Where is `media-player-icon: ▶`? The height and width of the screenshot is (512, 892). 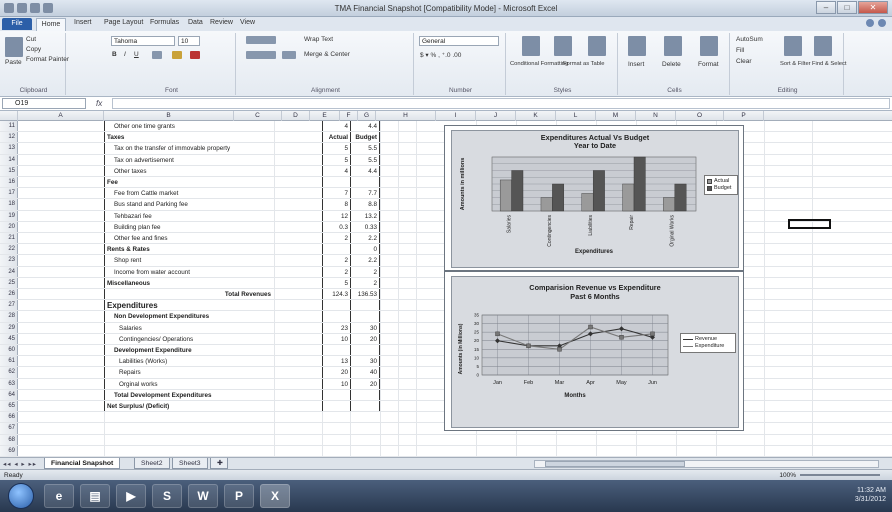
media-player-icon: ▶ is located at coordinates (131, 496).